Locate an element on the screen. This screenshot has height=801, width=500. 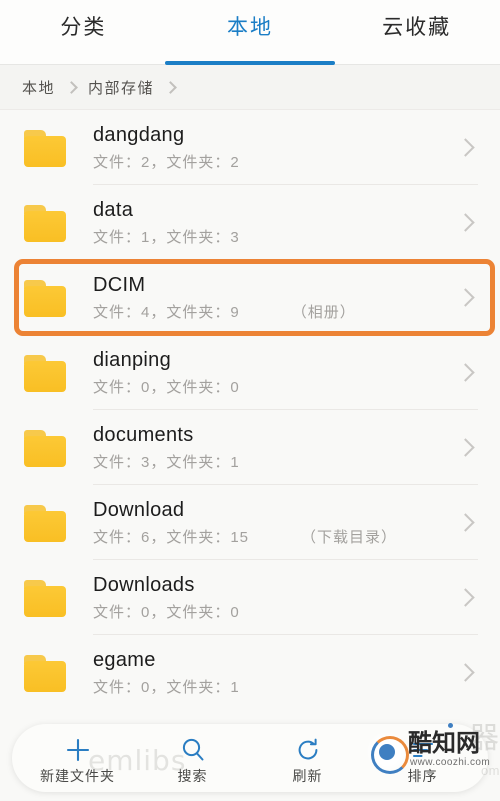
list-item-name: DCIM is located at coordinates (119, 285).